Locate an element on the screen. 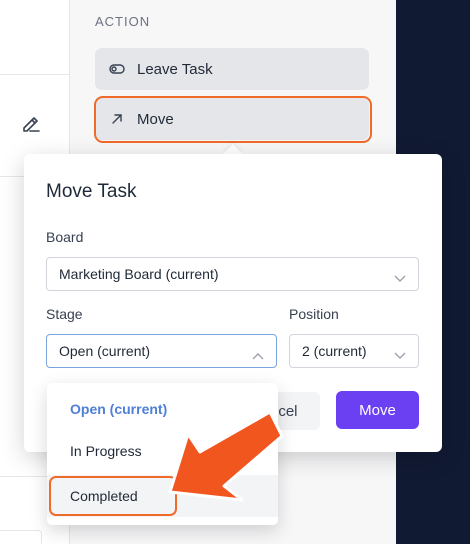 The height and width of the screenshot is (544, 470). stage-option-label: In Progress is located at coordinates (106, 451).